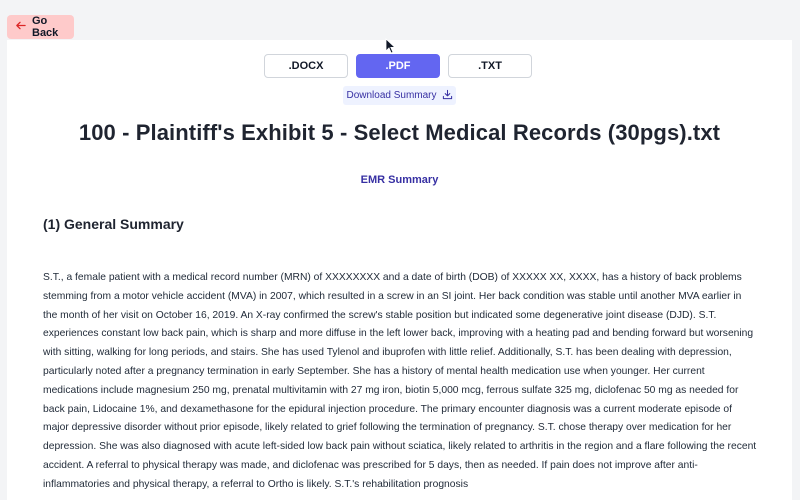 Image resolution: width=800 pixels, height=500 pixels. I want to click on download-summary-button: Download Summary, so click(399, 95).